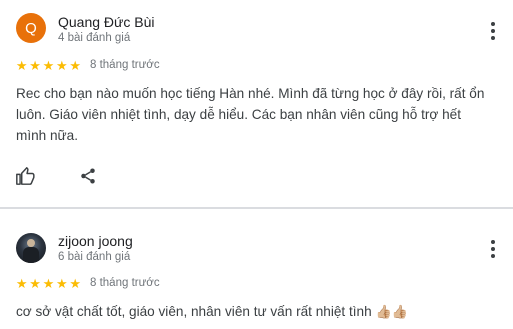 The height and width of the screenshot is (329, 513). What do you see at coordinates (95, 241) in the screenshot?
I see `reviewer-name: zijoon joong` at bounding box center [95, 241].